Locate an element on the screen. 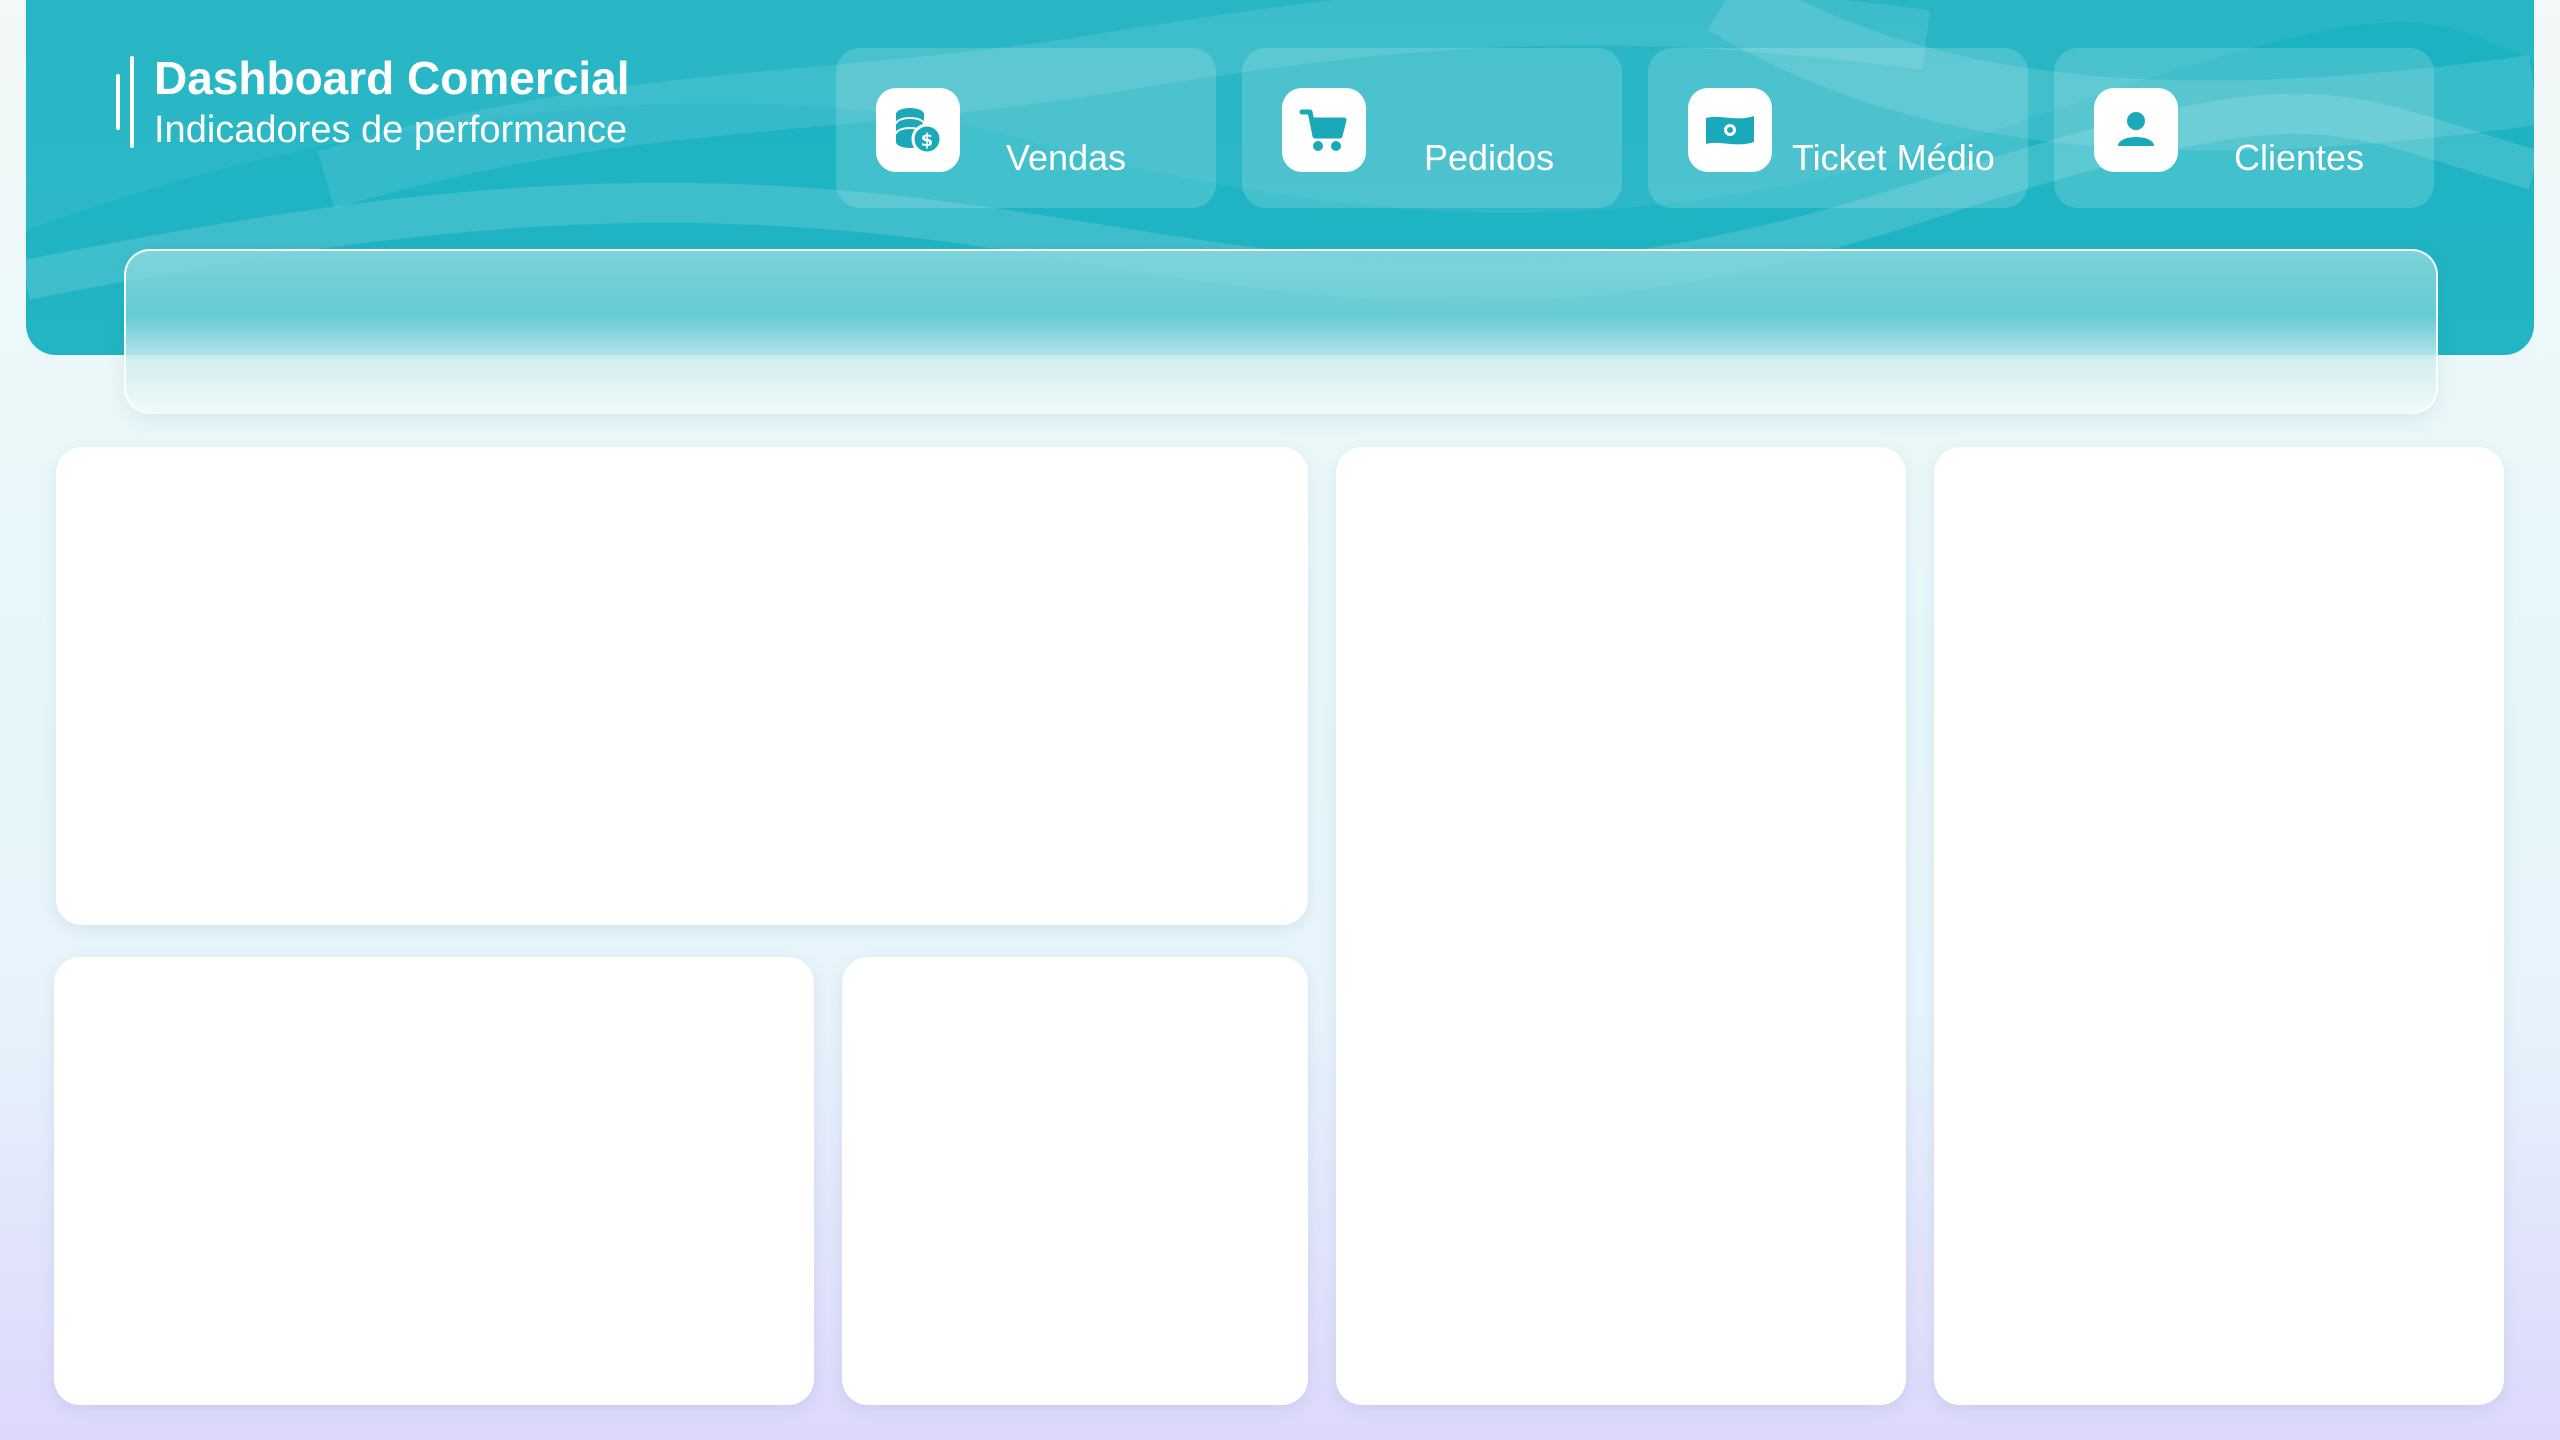  kpi-label-clientes: Clientes is located at coordinates (2299, 157).